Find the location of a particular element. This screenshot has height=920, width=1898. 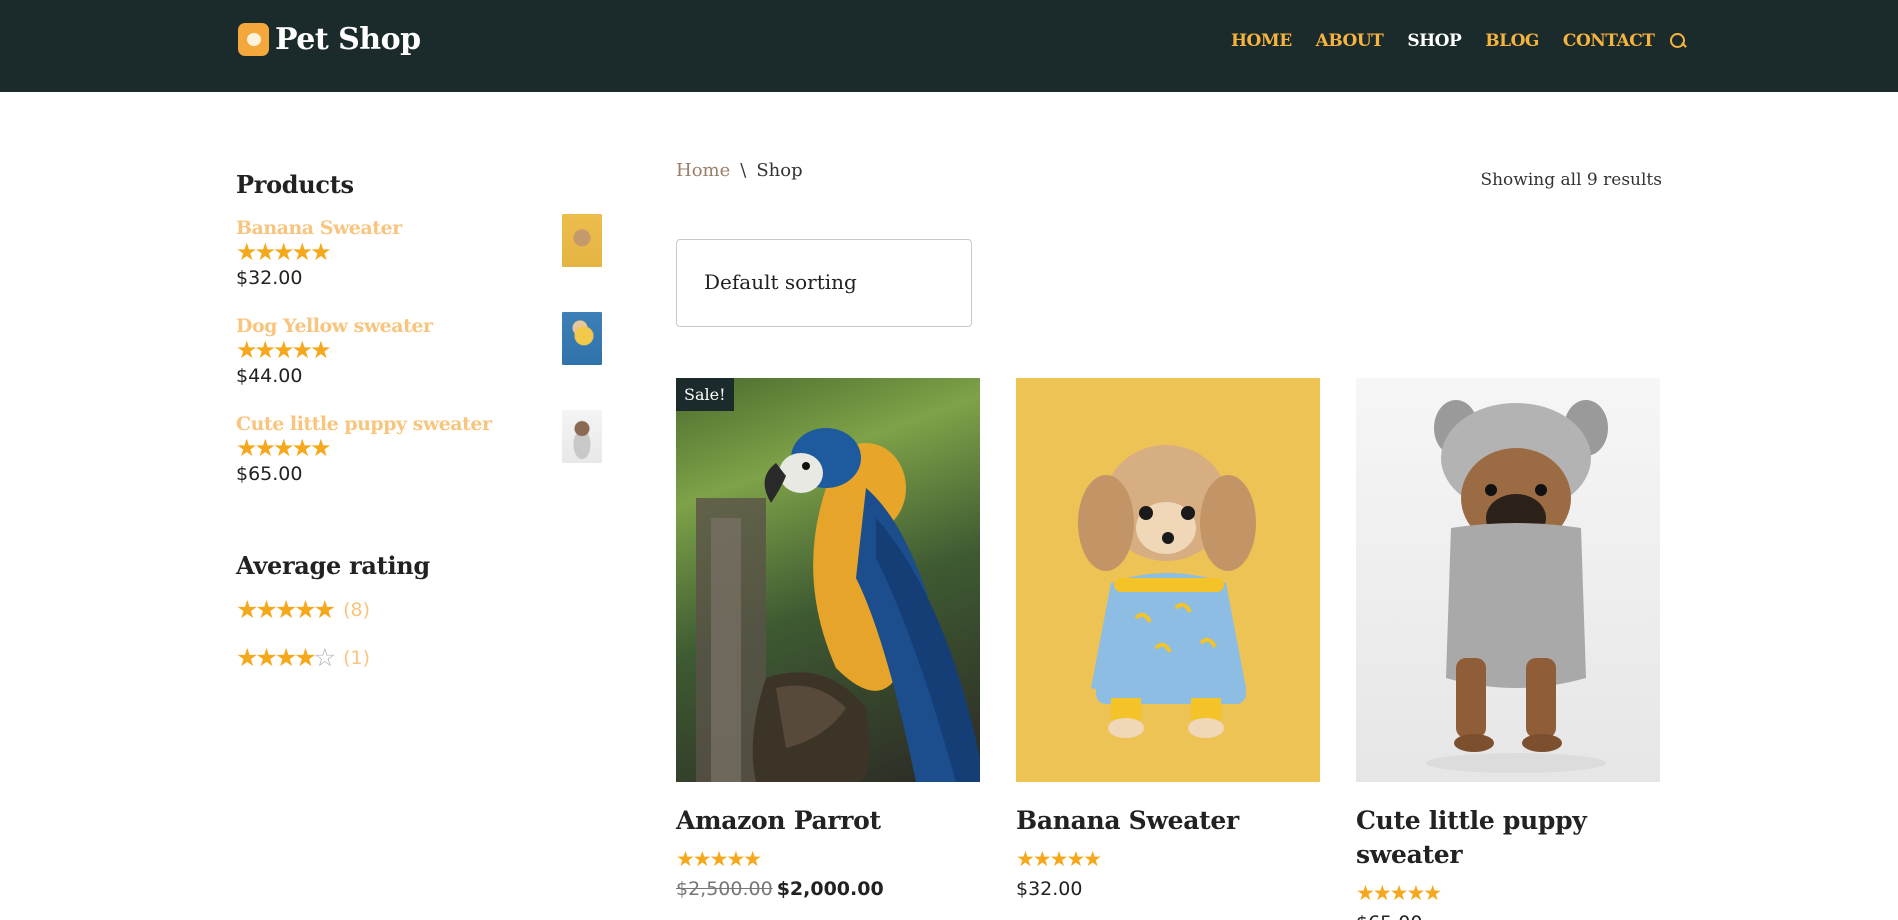

breadcrumb-current: Shop is located at coordinates (779, 170).